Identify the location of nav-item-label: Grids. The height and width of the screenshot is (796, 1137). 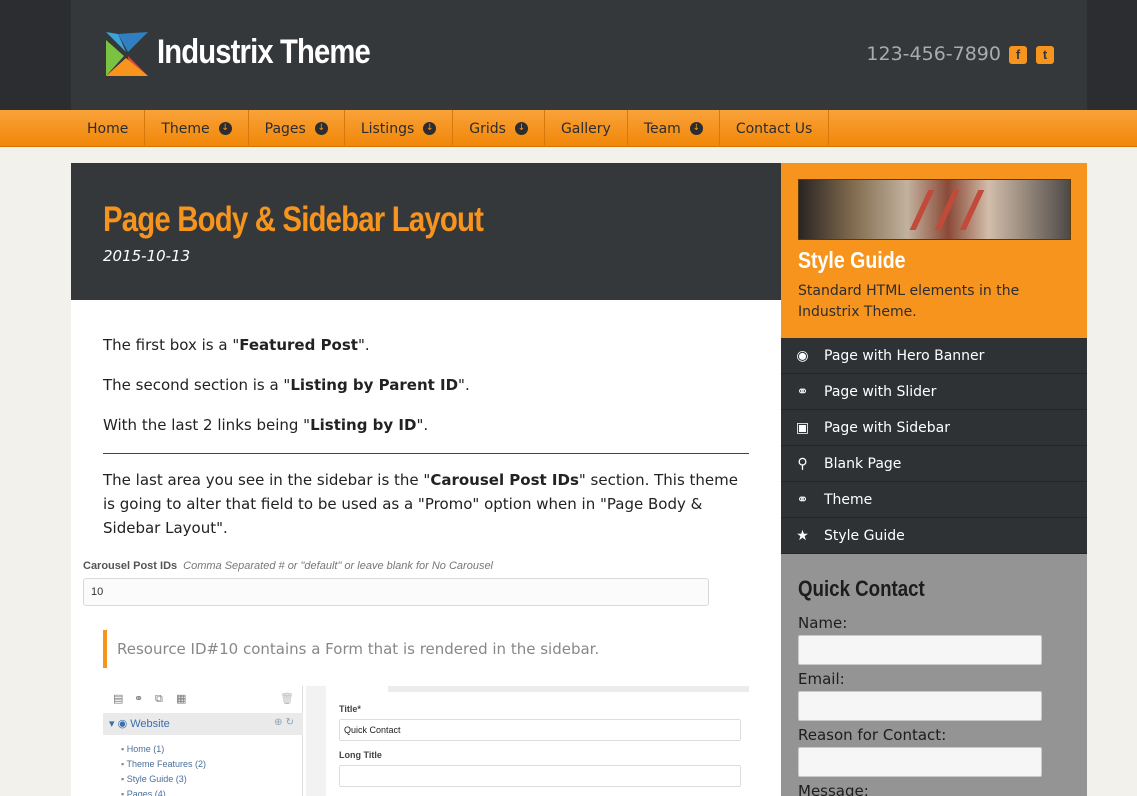
(487, 128).